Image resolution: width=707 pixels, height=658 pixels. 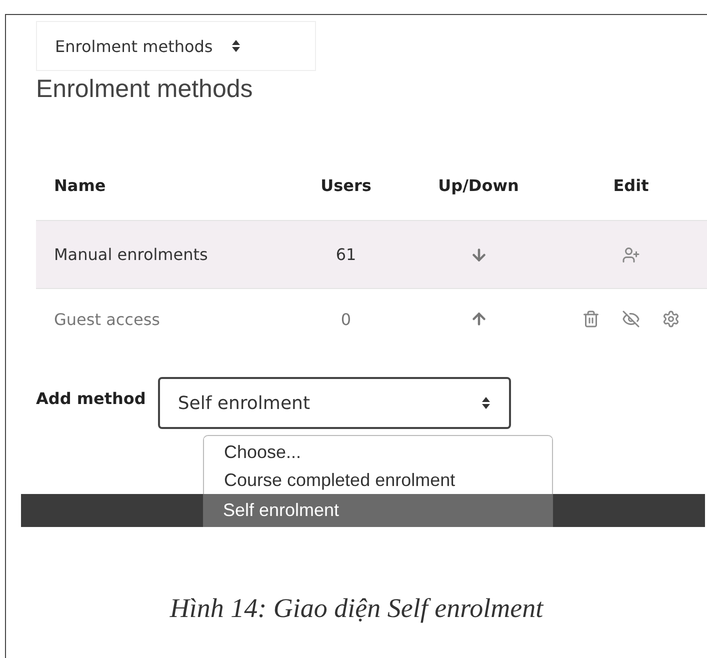 I want to click on arrow-down-icon, so click(x=479, y=255).